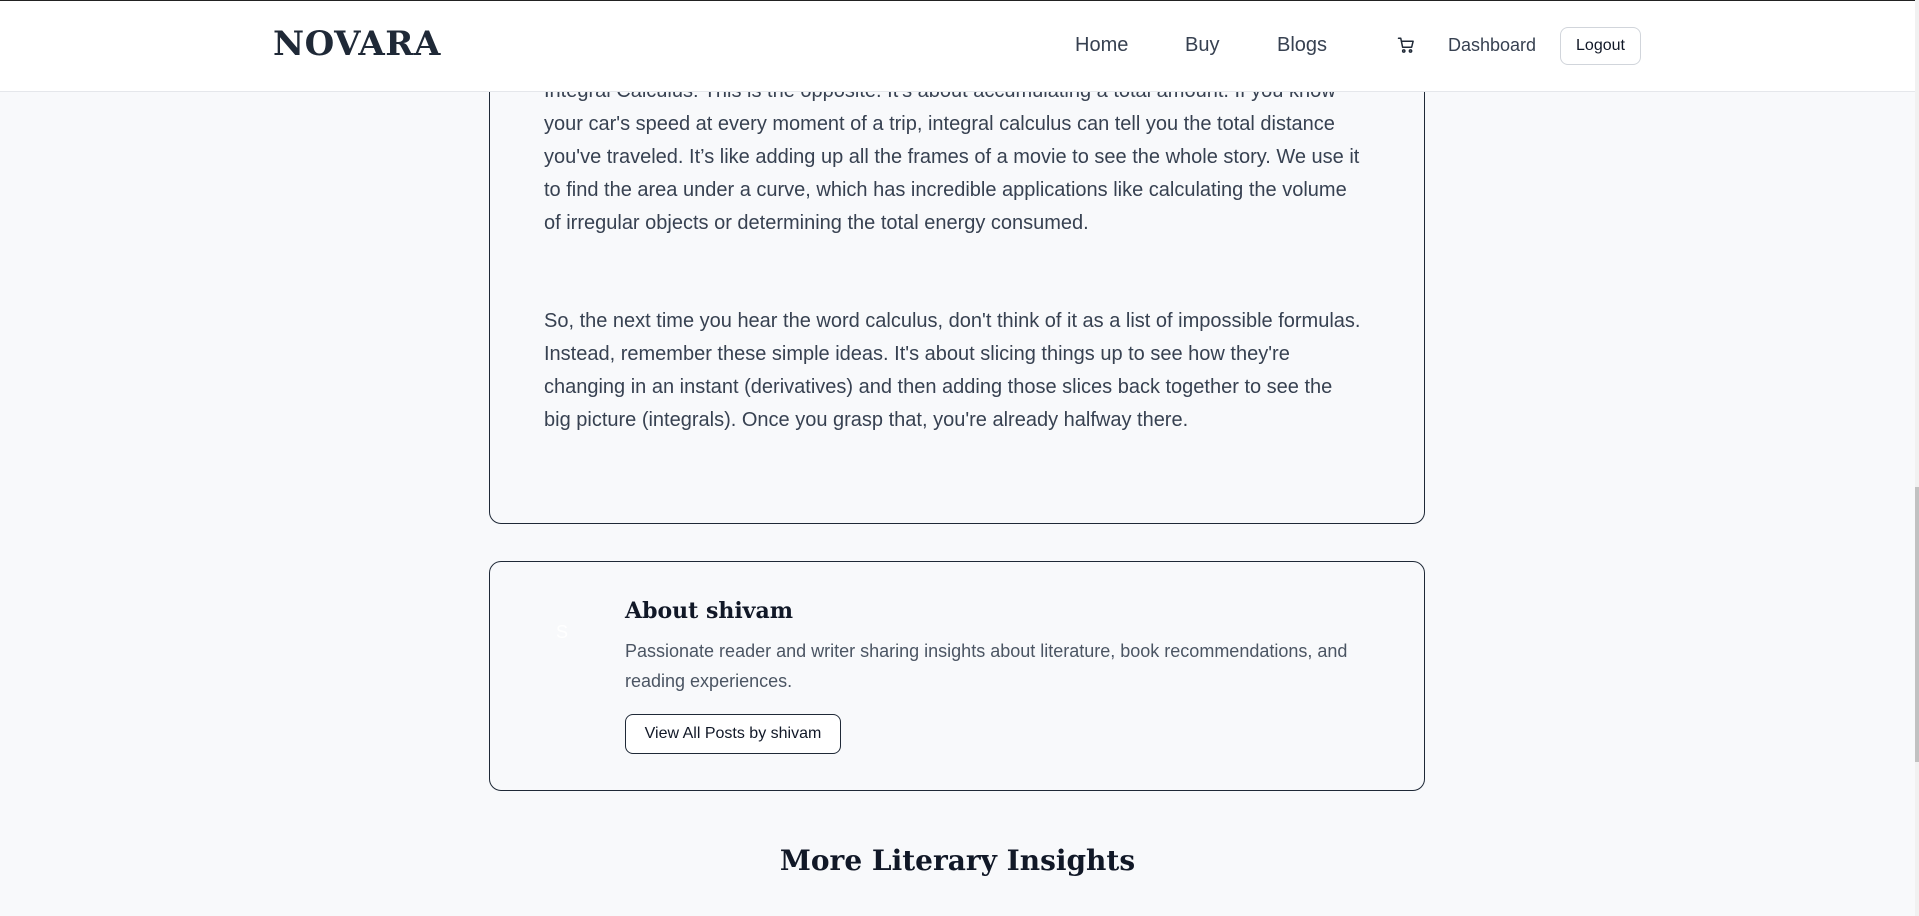  I want to click on nav-buy-link: Buy, so click(1202, 45).